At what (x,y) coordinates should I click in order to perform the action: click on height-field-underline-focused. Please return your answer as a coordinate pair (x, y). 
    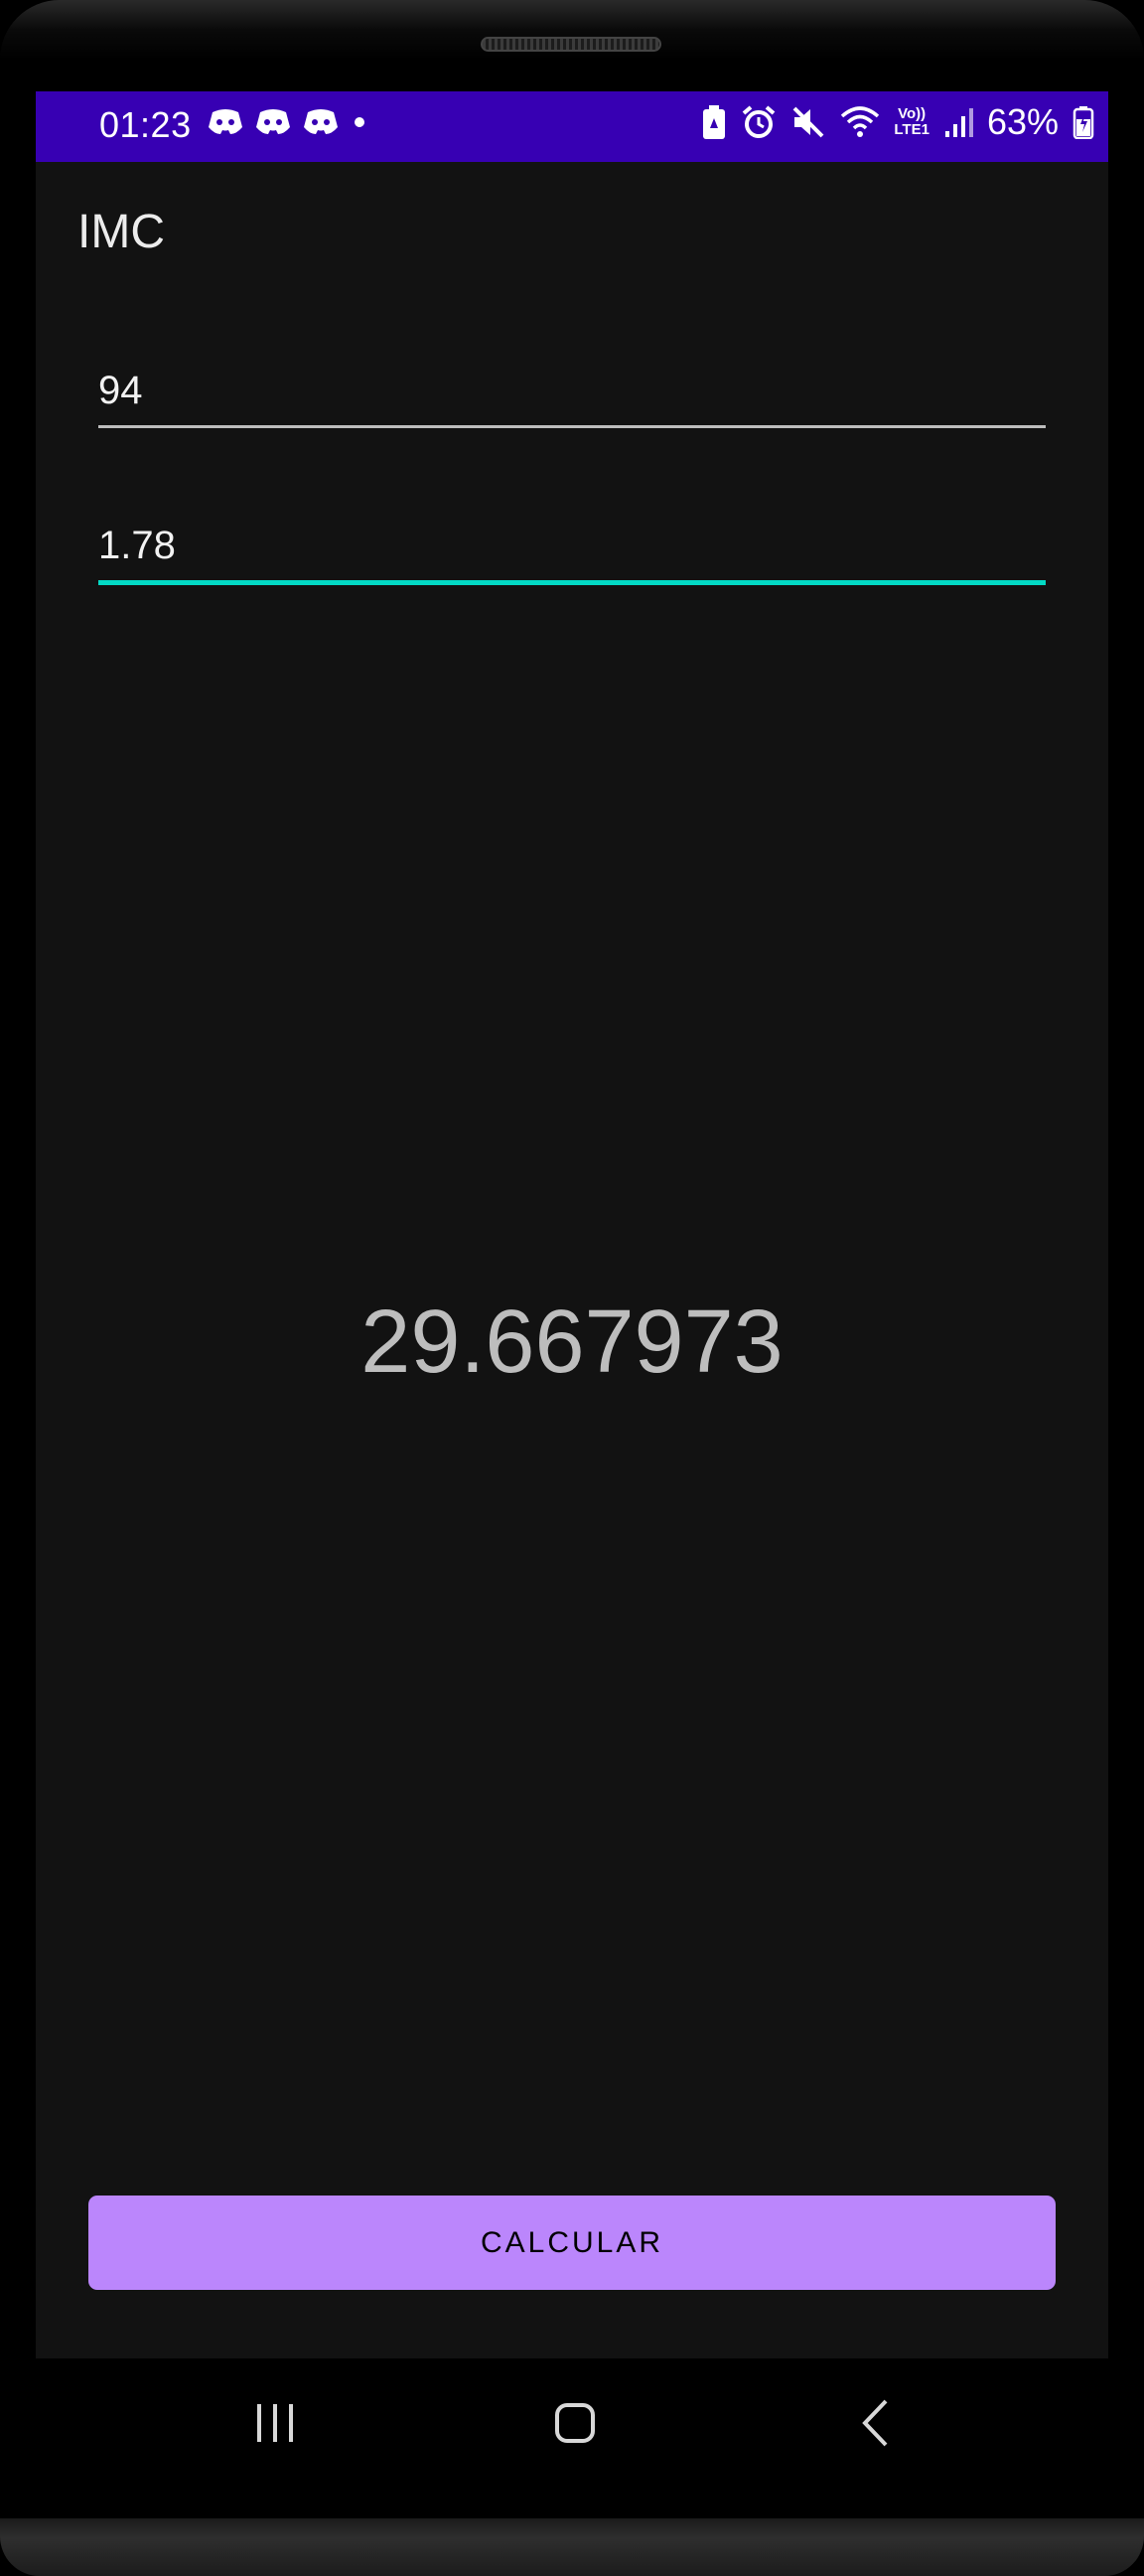
    Looking at the image, I should click on (572, 582).